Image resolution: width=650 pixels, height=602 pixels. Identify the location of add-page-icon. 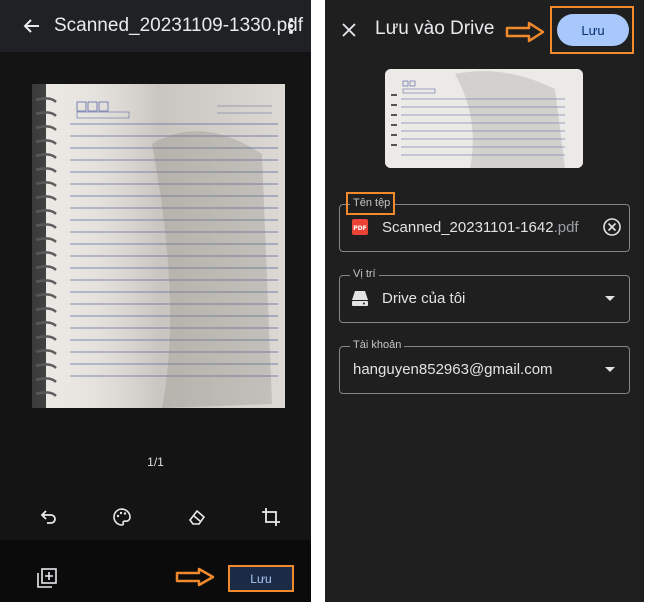
(47, 578).